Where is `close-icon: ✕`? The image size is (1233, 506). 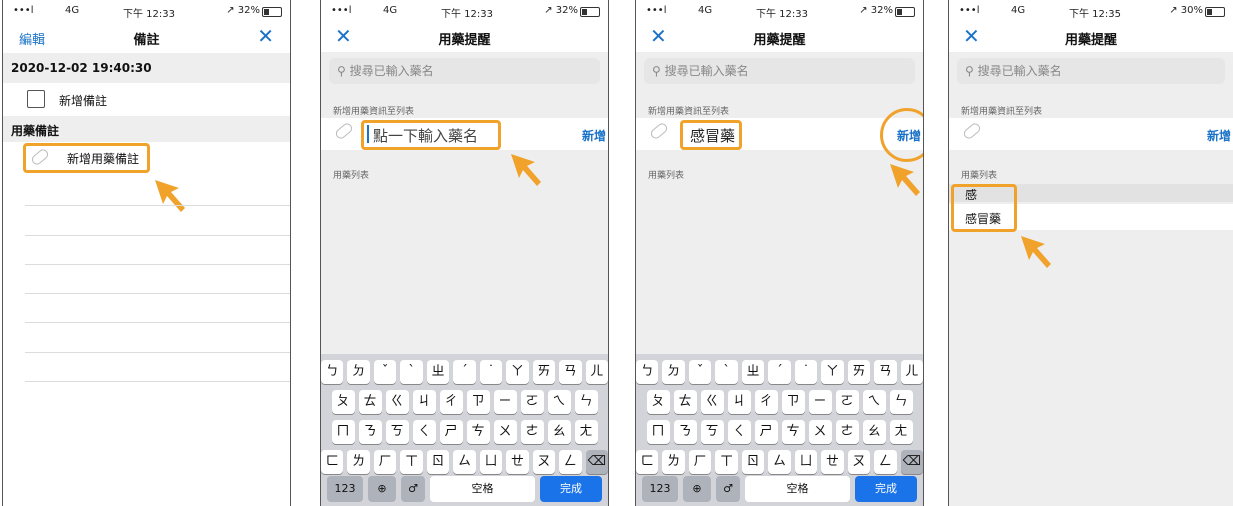 close-icon: ✕ is located at coordinates (265, 36).